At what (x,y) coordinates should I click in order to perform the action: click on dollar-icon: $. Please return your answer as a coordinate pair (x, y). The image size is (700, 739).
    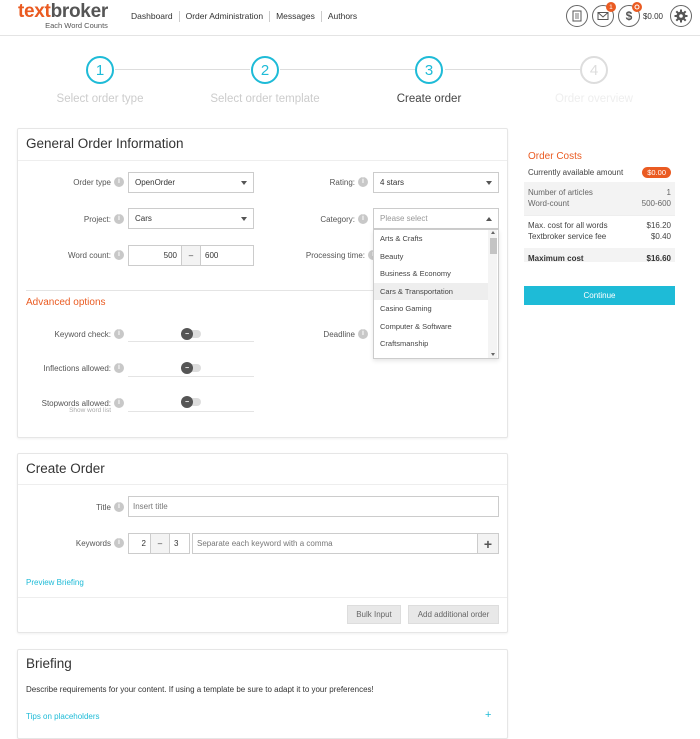
    Looking at the image, I should click on (629, 14).